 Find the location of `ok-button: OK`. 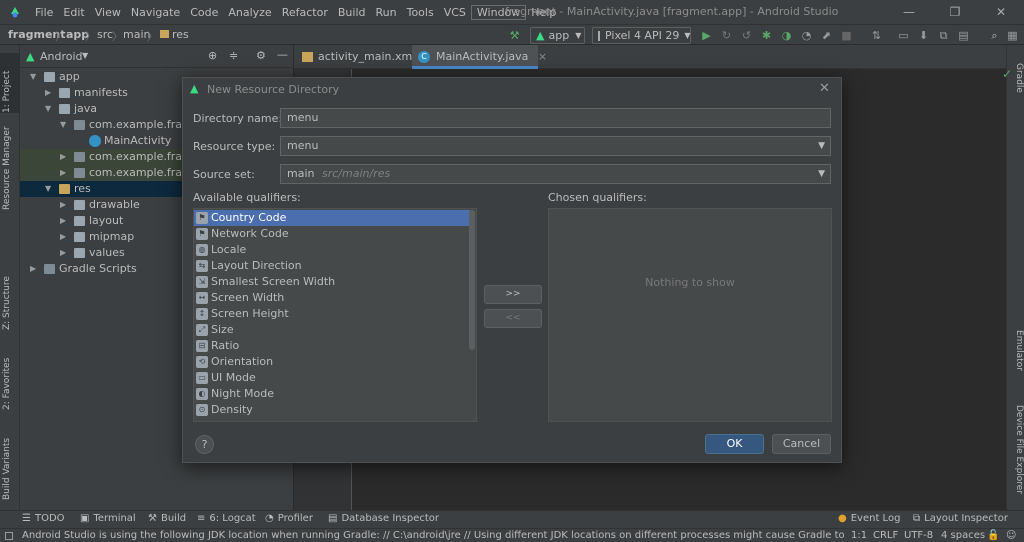

ok-button: OK is located at coordinates (734, 444).